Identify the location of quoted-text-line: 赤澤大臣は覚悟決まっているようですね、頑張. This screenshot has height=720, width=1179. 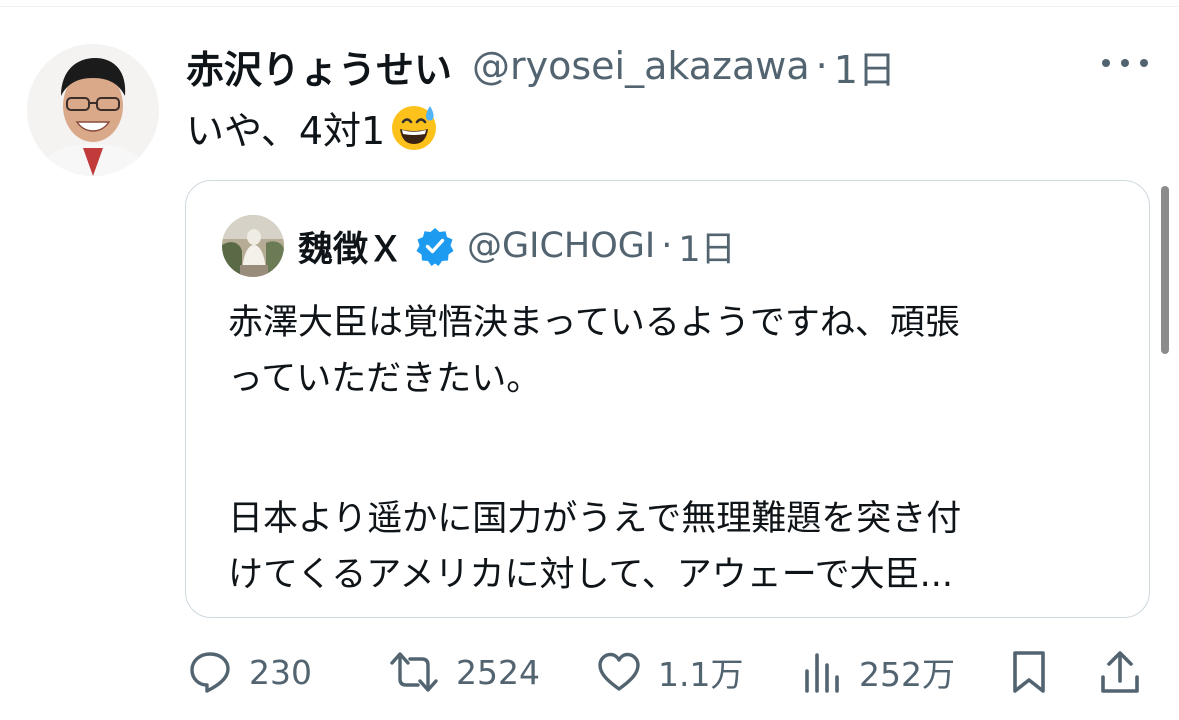
(594, 323).